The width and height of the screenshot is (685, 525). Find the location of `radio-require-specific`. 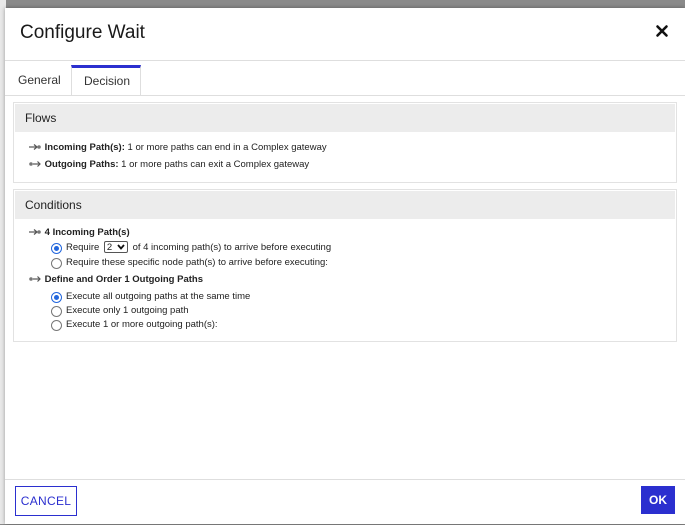

radio-require-specific is located at coordinates (56, 263).